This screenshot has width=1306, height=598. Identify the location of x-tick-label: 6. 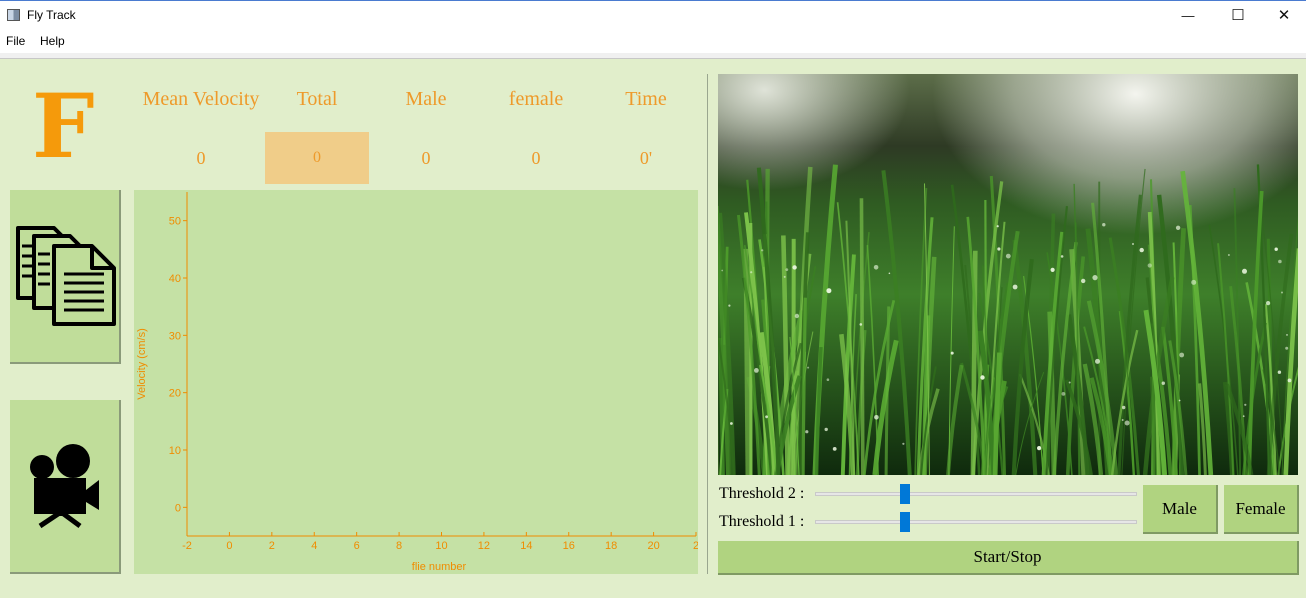
(357, 546).